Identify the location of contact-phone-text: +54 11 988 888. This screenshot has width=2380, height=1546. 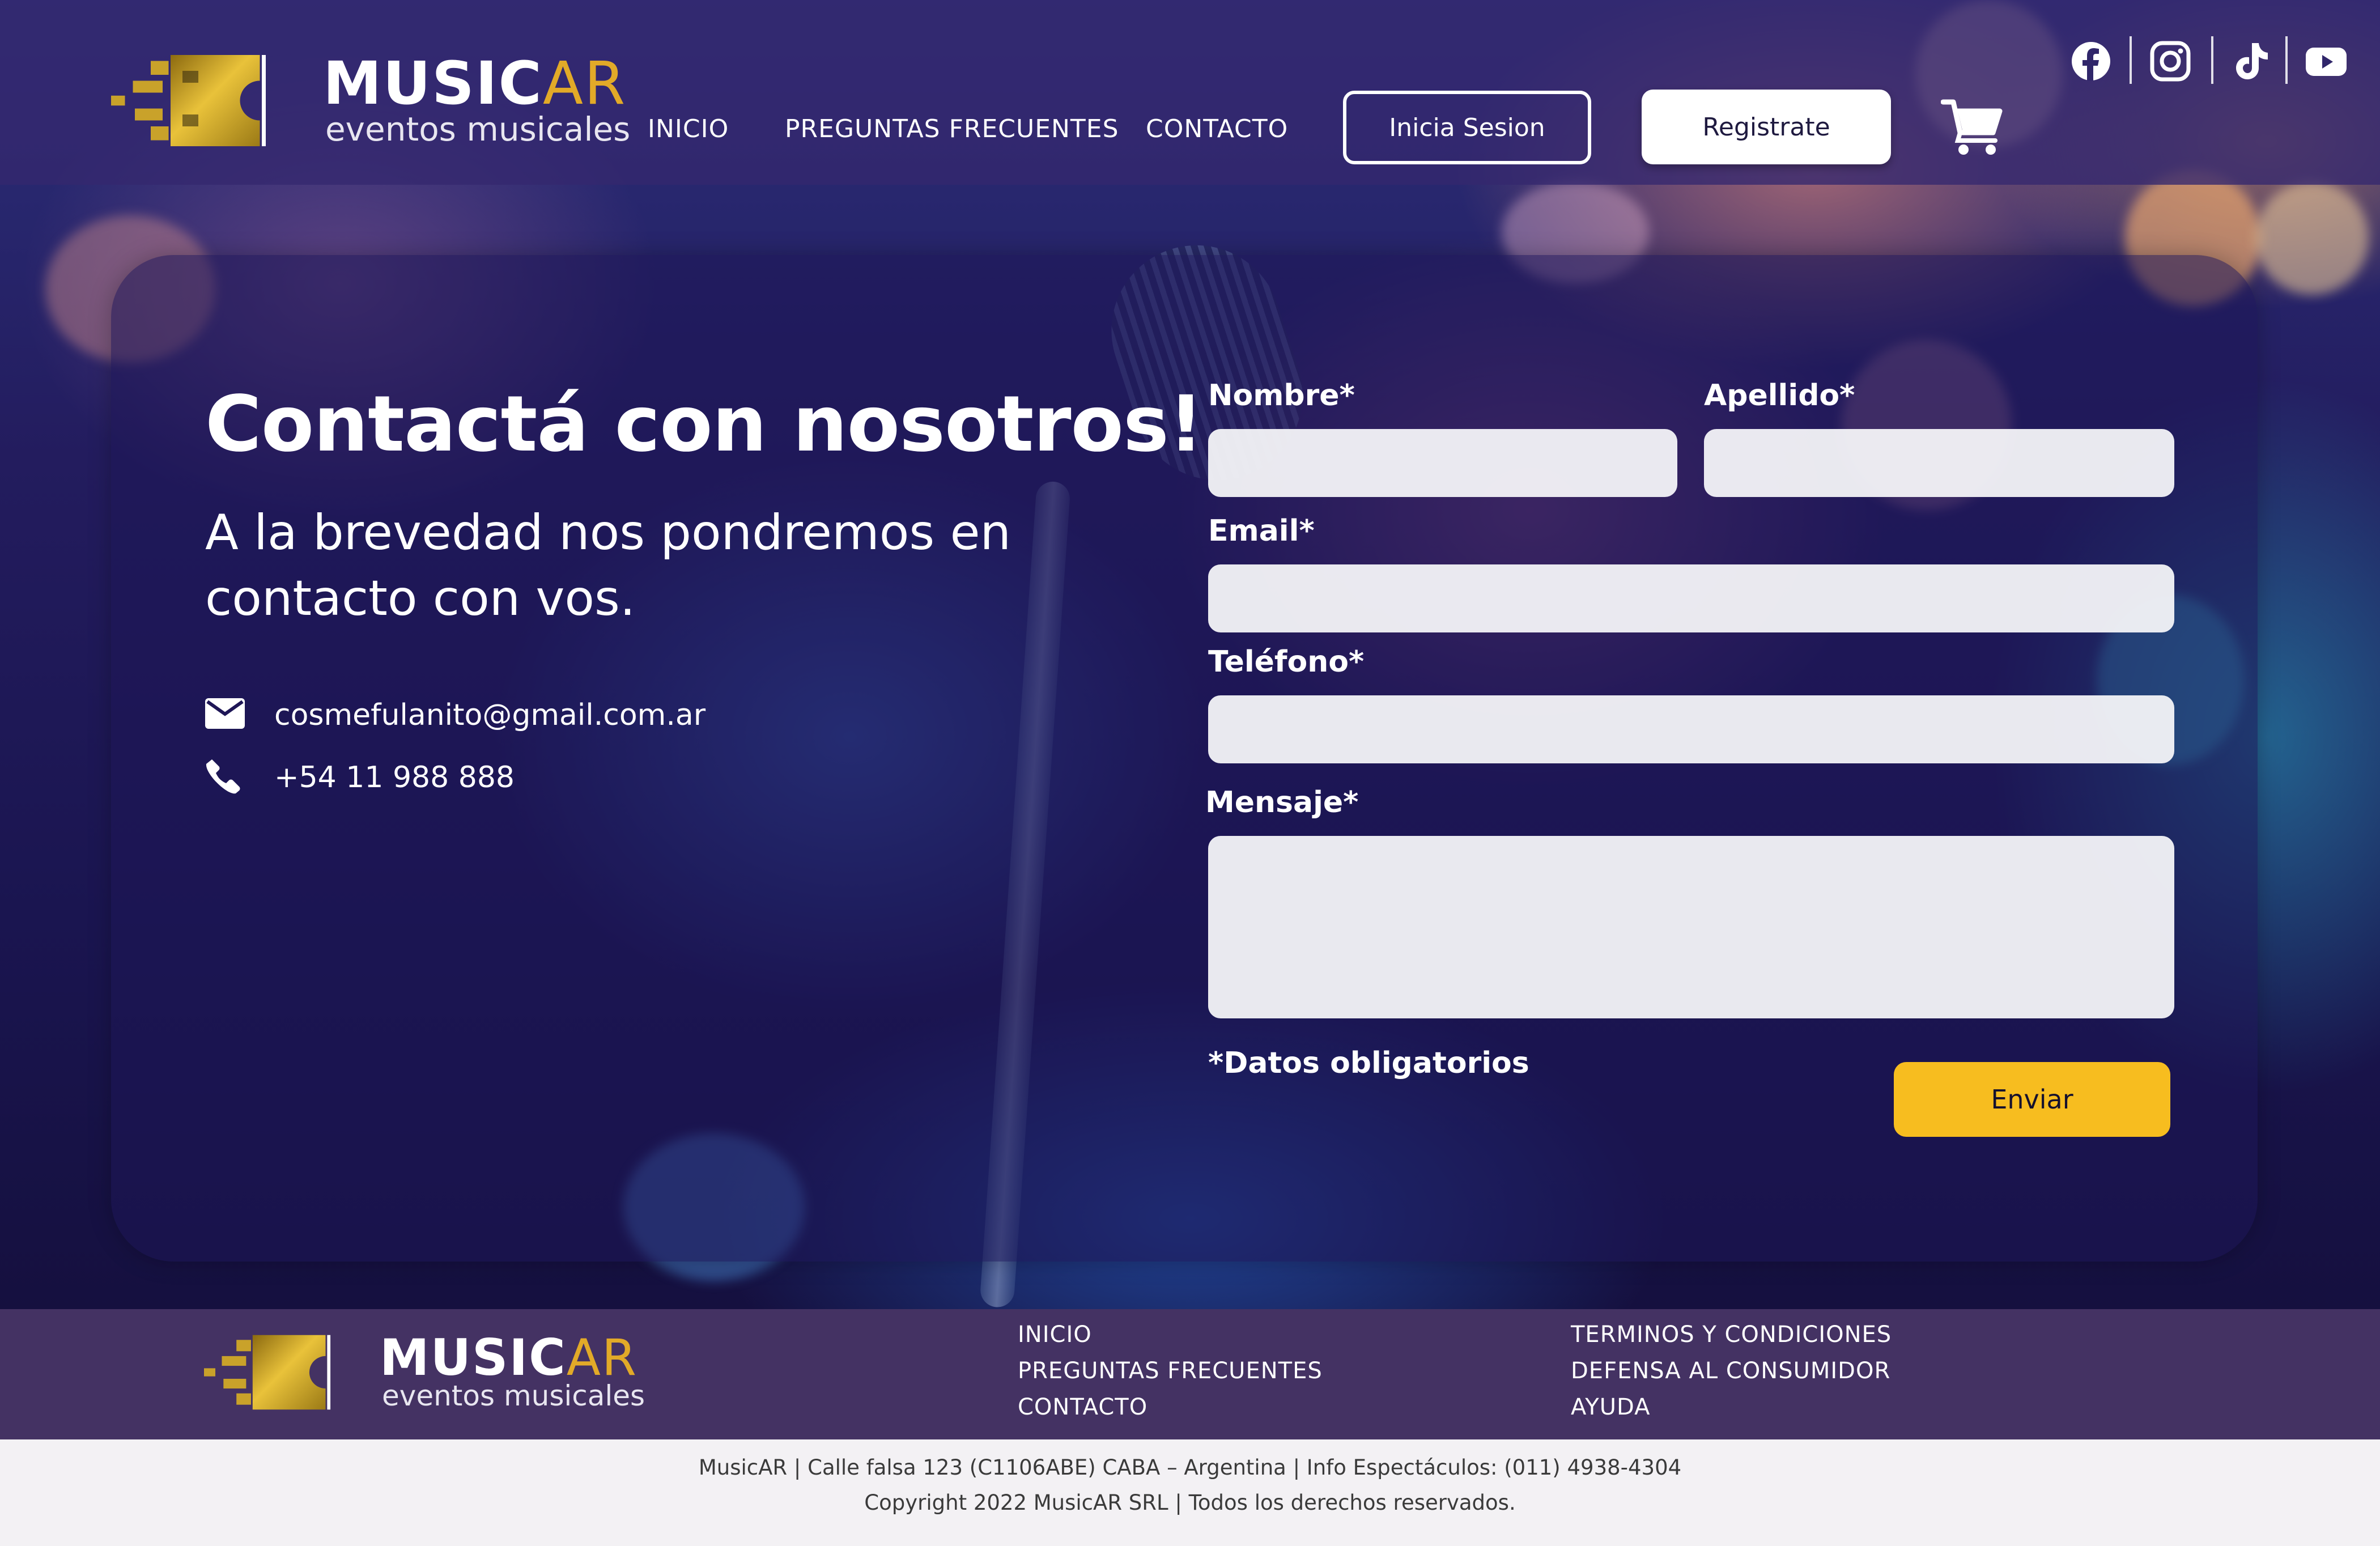
(394, 778).